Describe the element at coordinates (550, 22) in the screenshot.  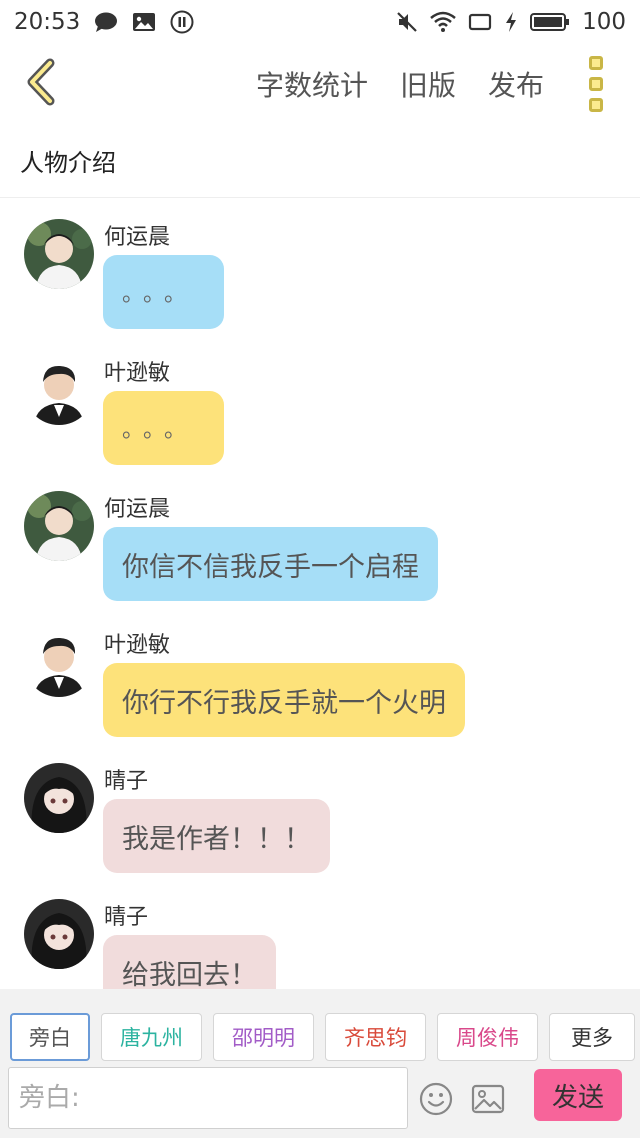
I see `battery-icon` at that location.